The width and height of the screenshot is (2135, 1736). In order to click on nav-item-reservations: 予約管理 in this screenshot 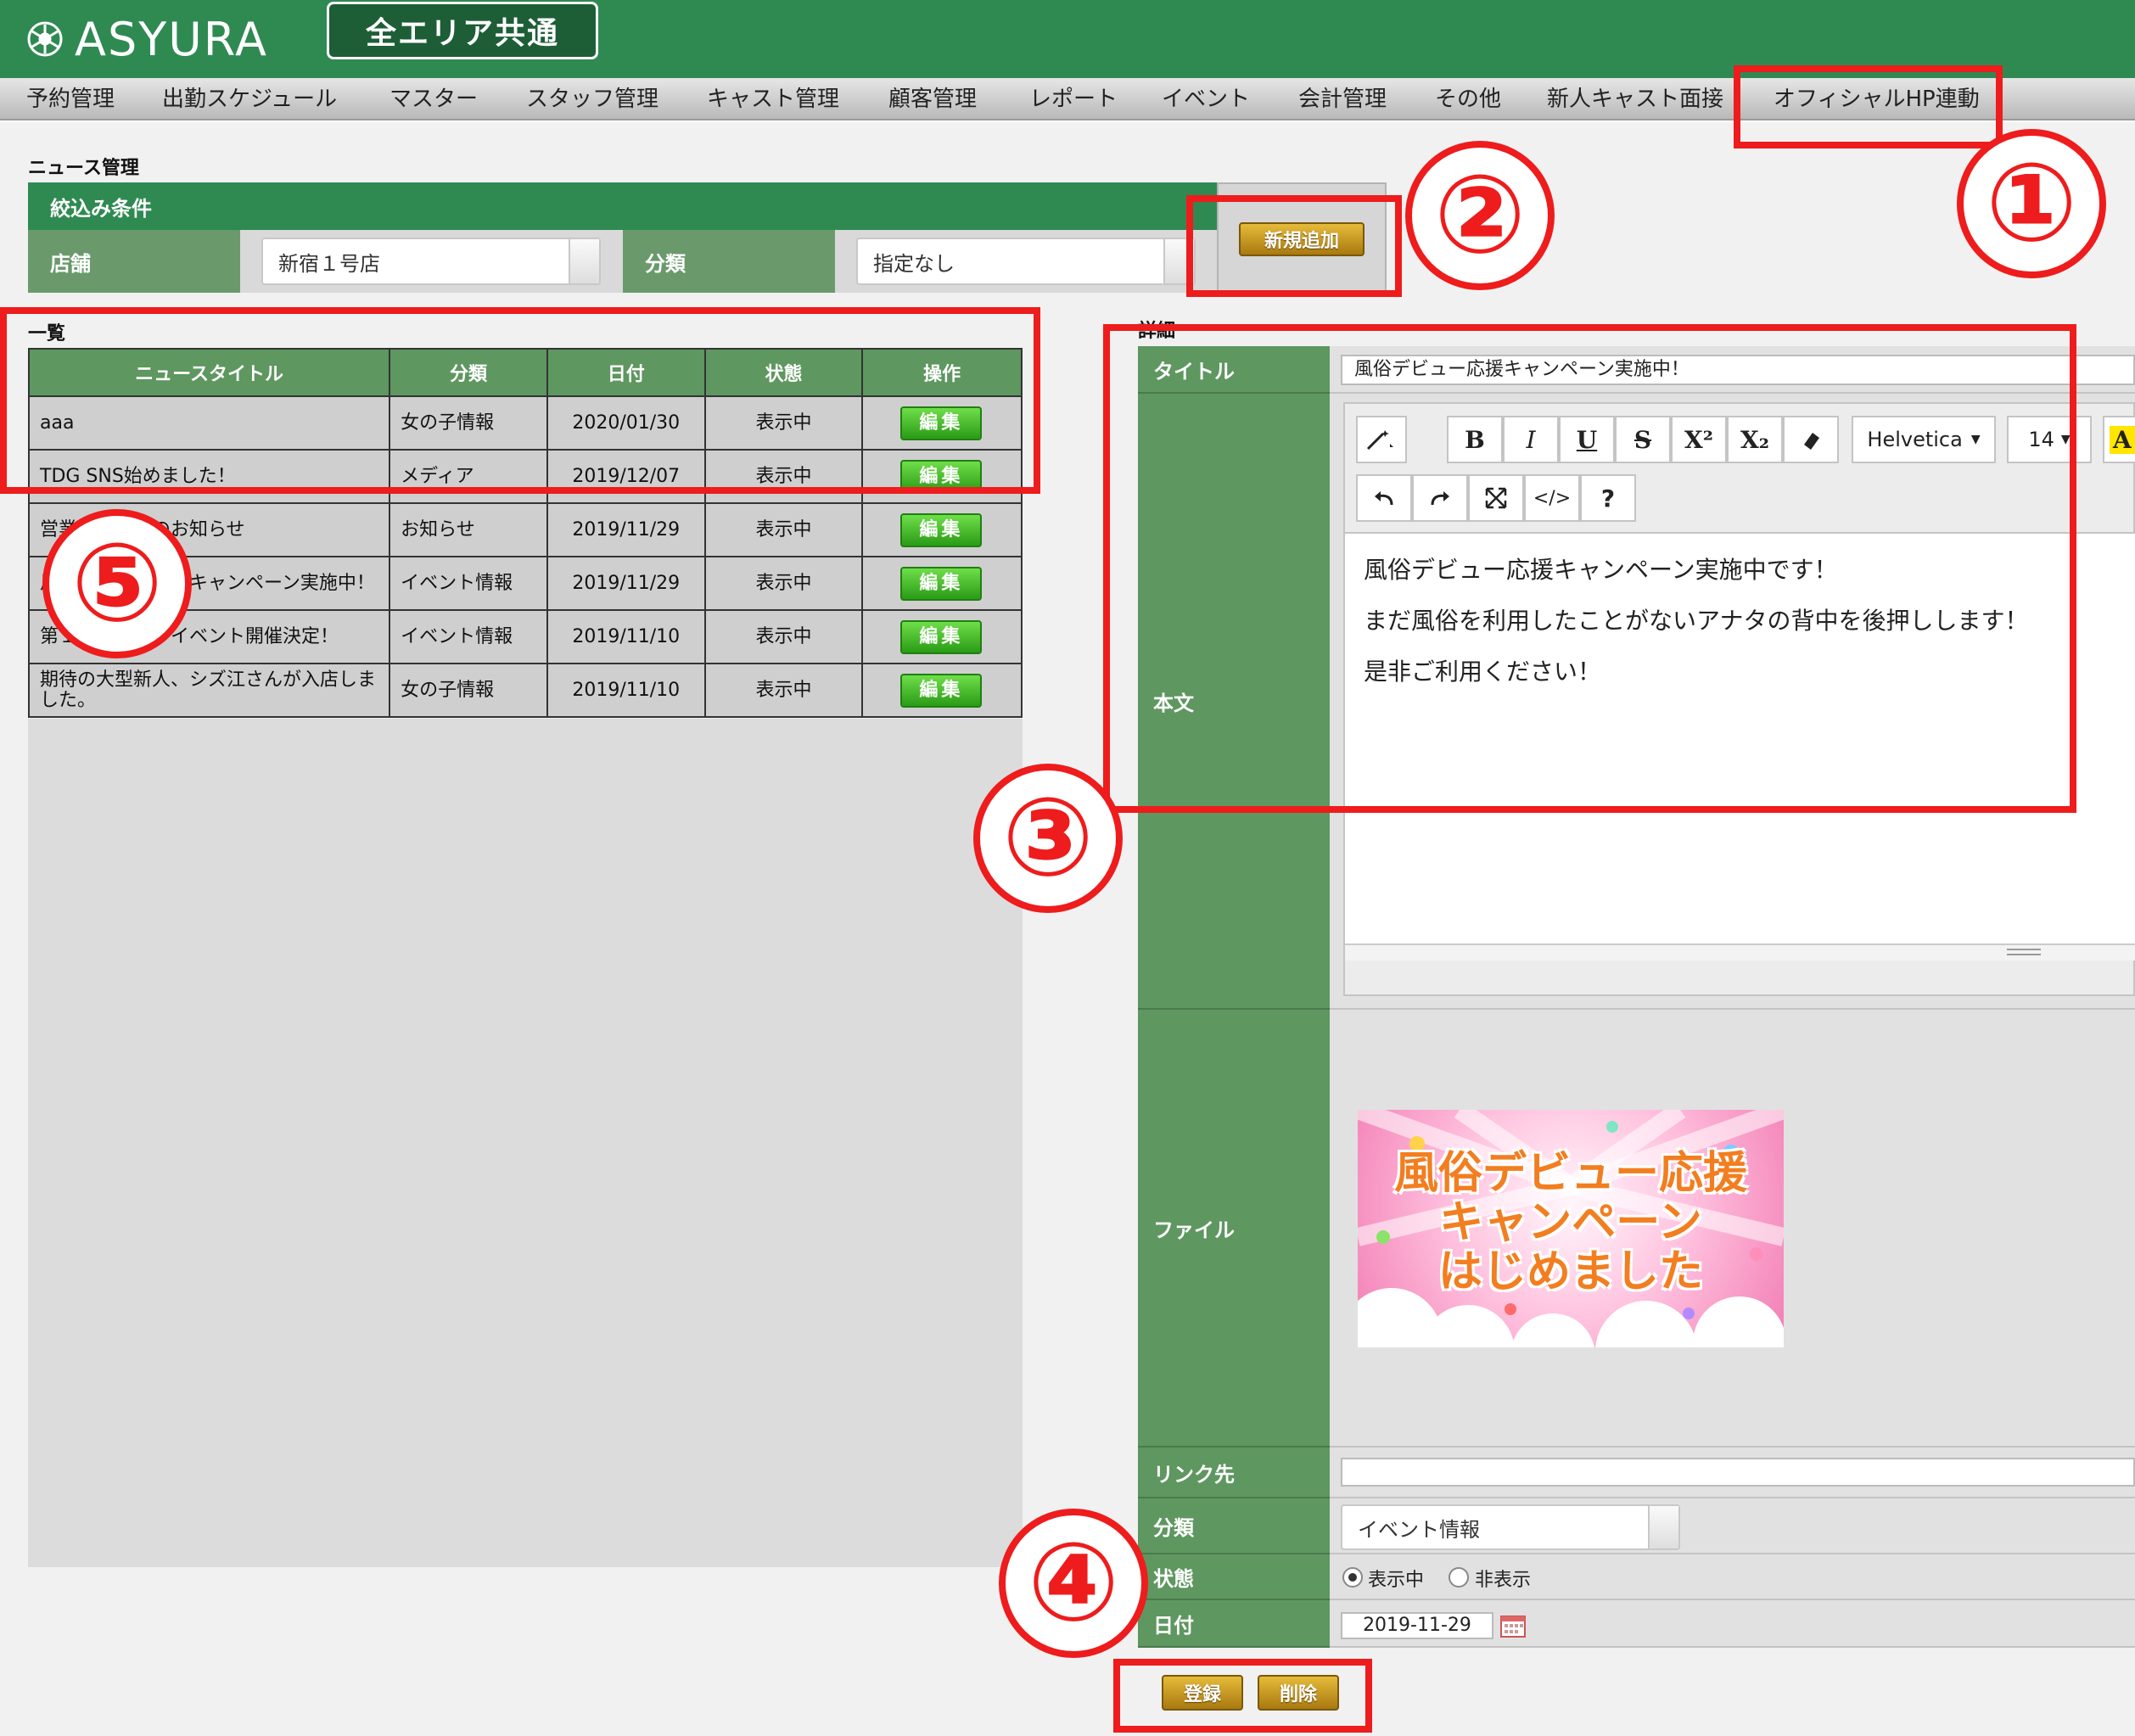, I will do `click(71, 99)`.